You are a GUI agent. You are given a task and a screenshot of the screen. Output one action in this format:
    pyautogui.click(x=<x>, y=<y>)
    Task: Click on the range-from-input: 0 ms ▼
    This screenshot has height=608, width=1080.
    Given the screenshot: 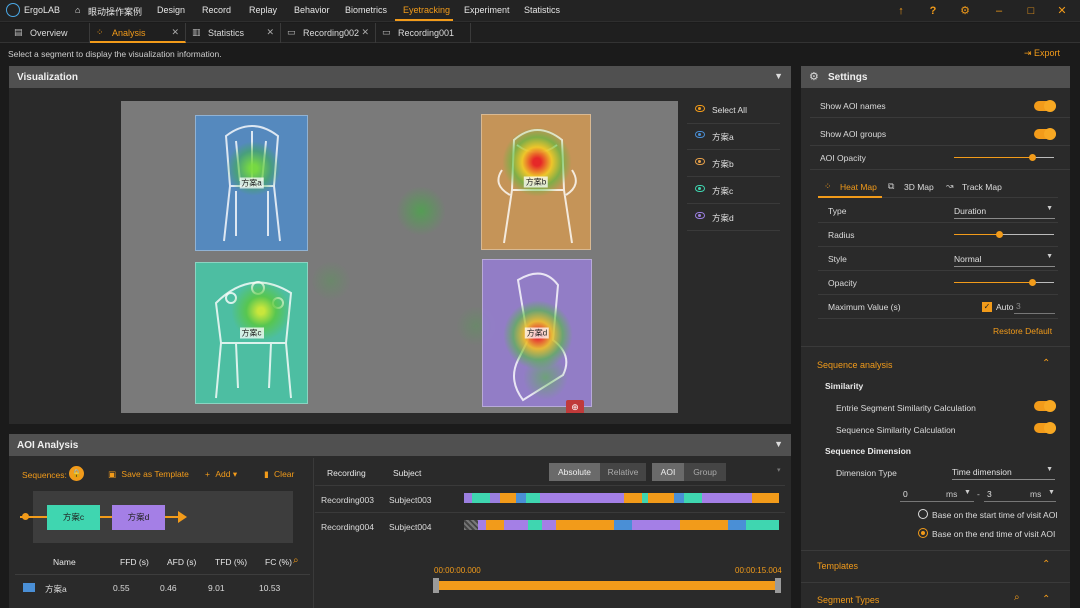 What is the action you would take?
    pyautogui.click(x=937, y=494)
    